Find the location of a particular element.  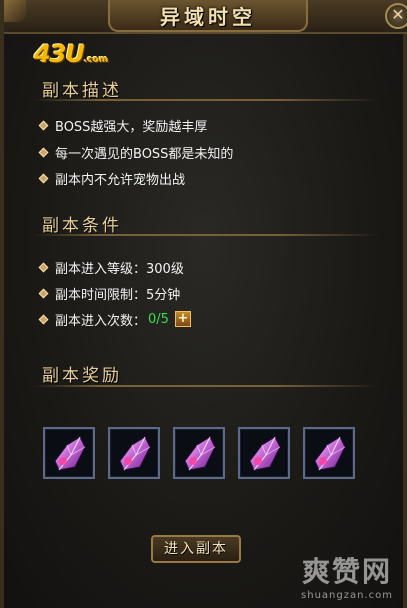

count-label: 副本进入次数： is located at coordinates (101, 321).